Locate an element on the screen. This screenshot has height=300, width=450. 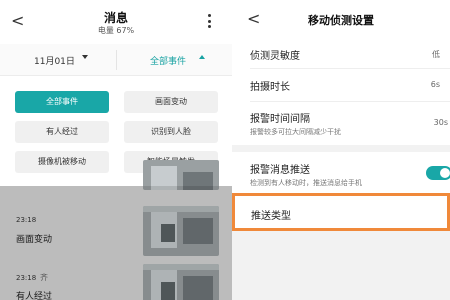
chip-face-recognized: 识别到人脸 is located at coordinates (171, 132).